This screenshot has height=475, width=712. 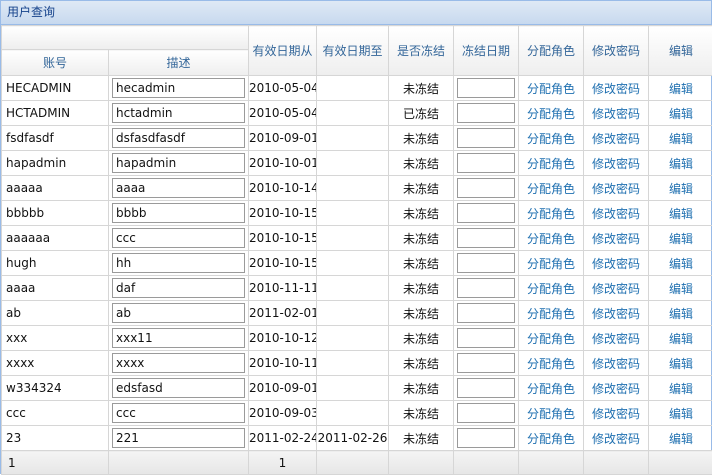 I want to click on column-header-valid-to: 有效日期至, so click(x=353, y=51).